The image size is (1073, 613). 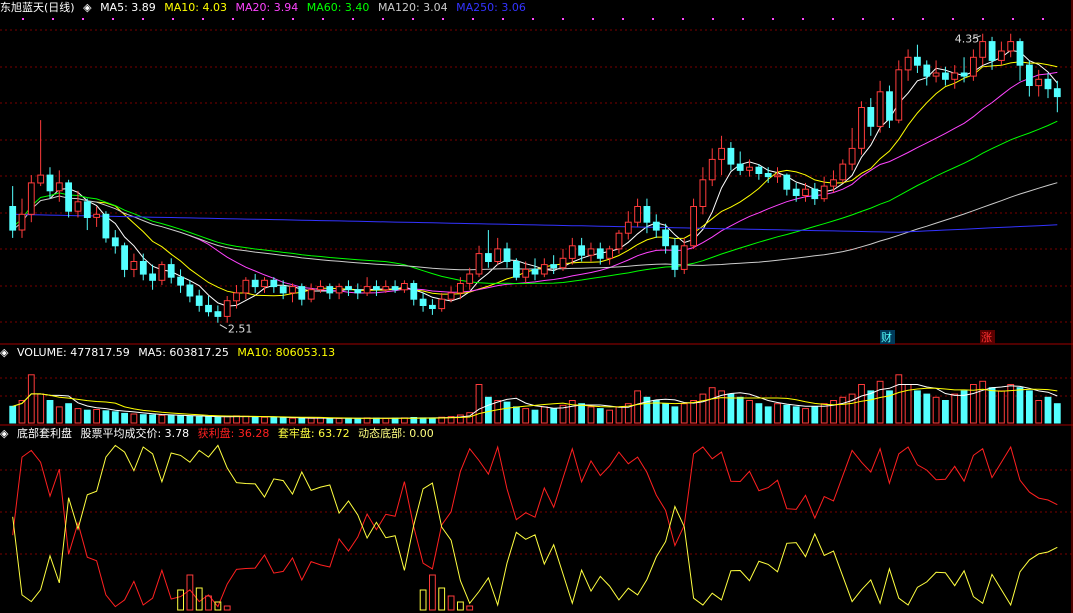 I want to click on event-marker: 涨, so click(x=986, y=337).